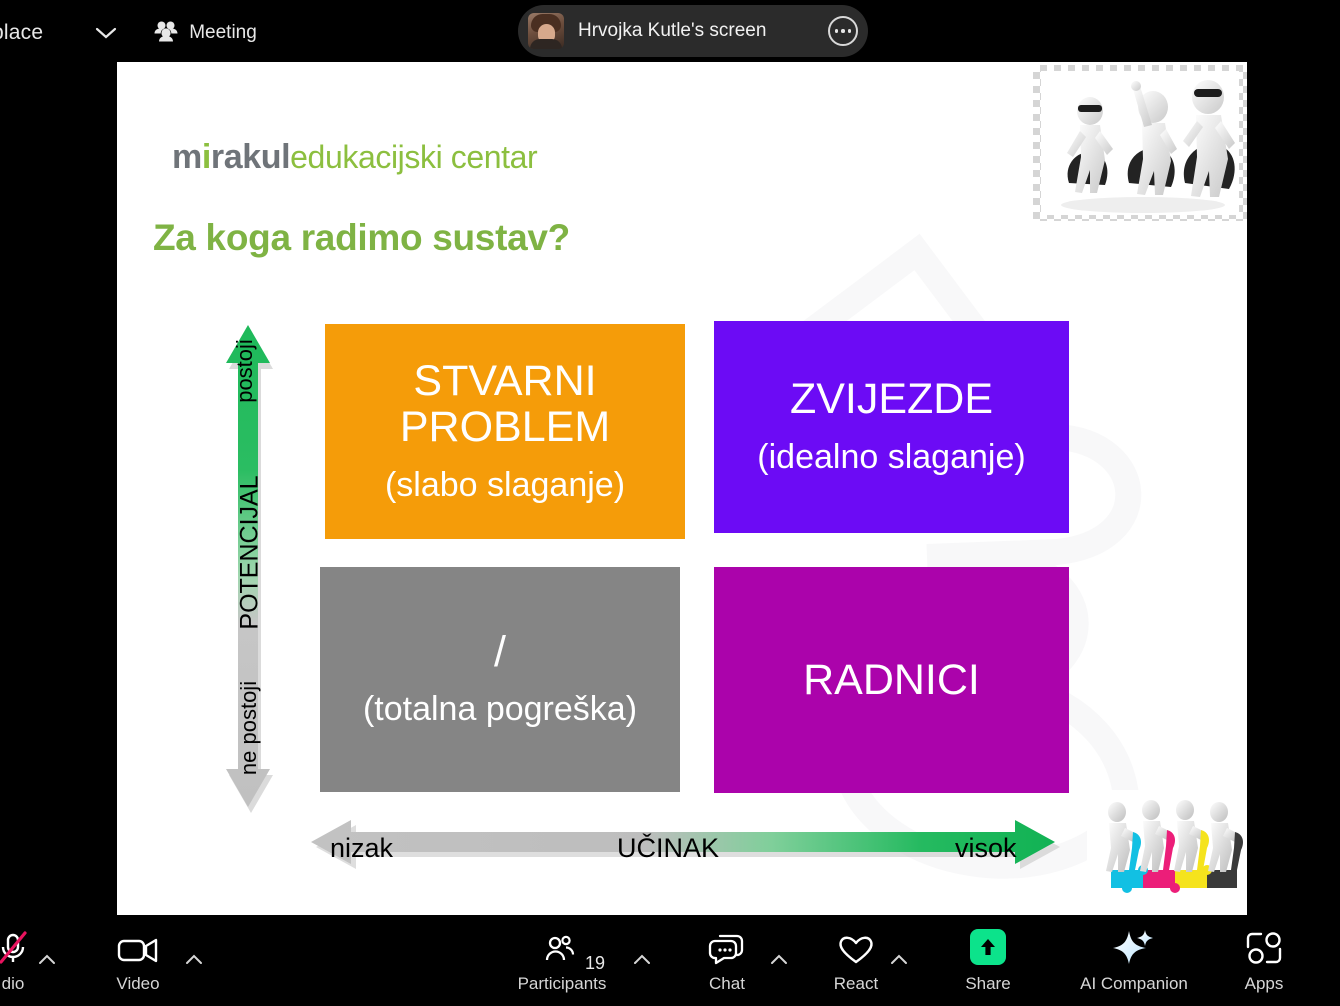 The image size is (1340, 1006). Describe the element at coordinates (15, 946) in the screenshot. I see `microphone-muted-icon` at that location.